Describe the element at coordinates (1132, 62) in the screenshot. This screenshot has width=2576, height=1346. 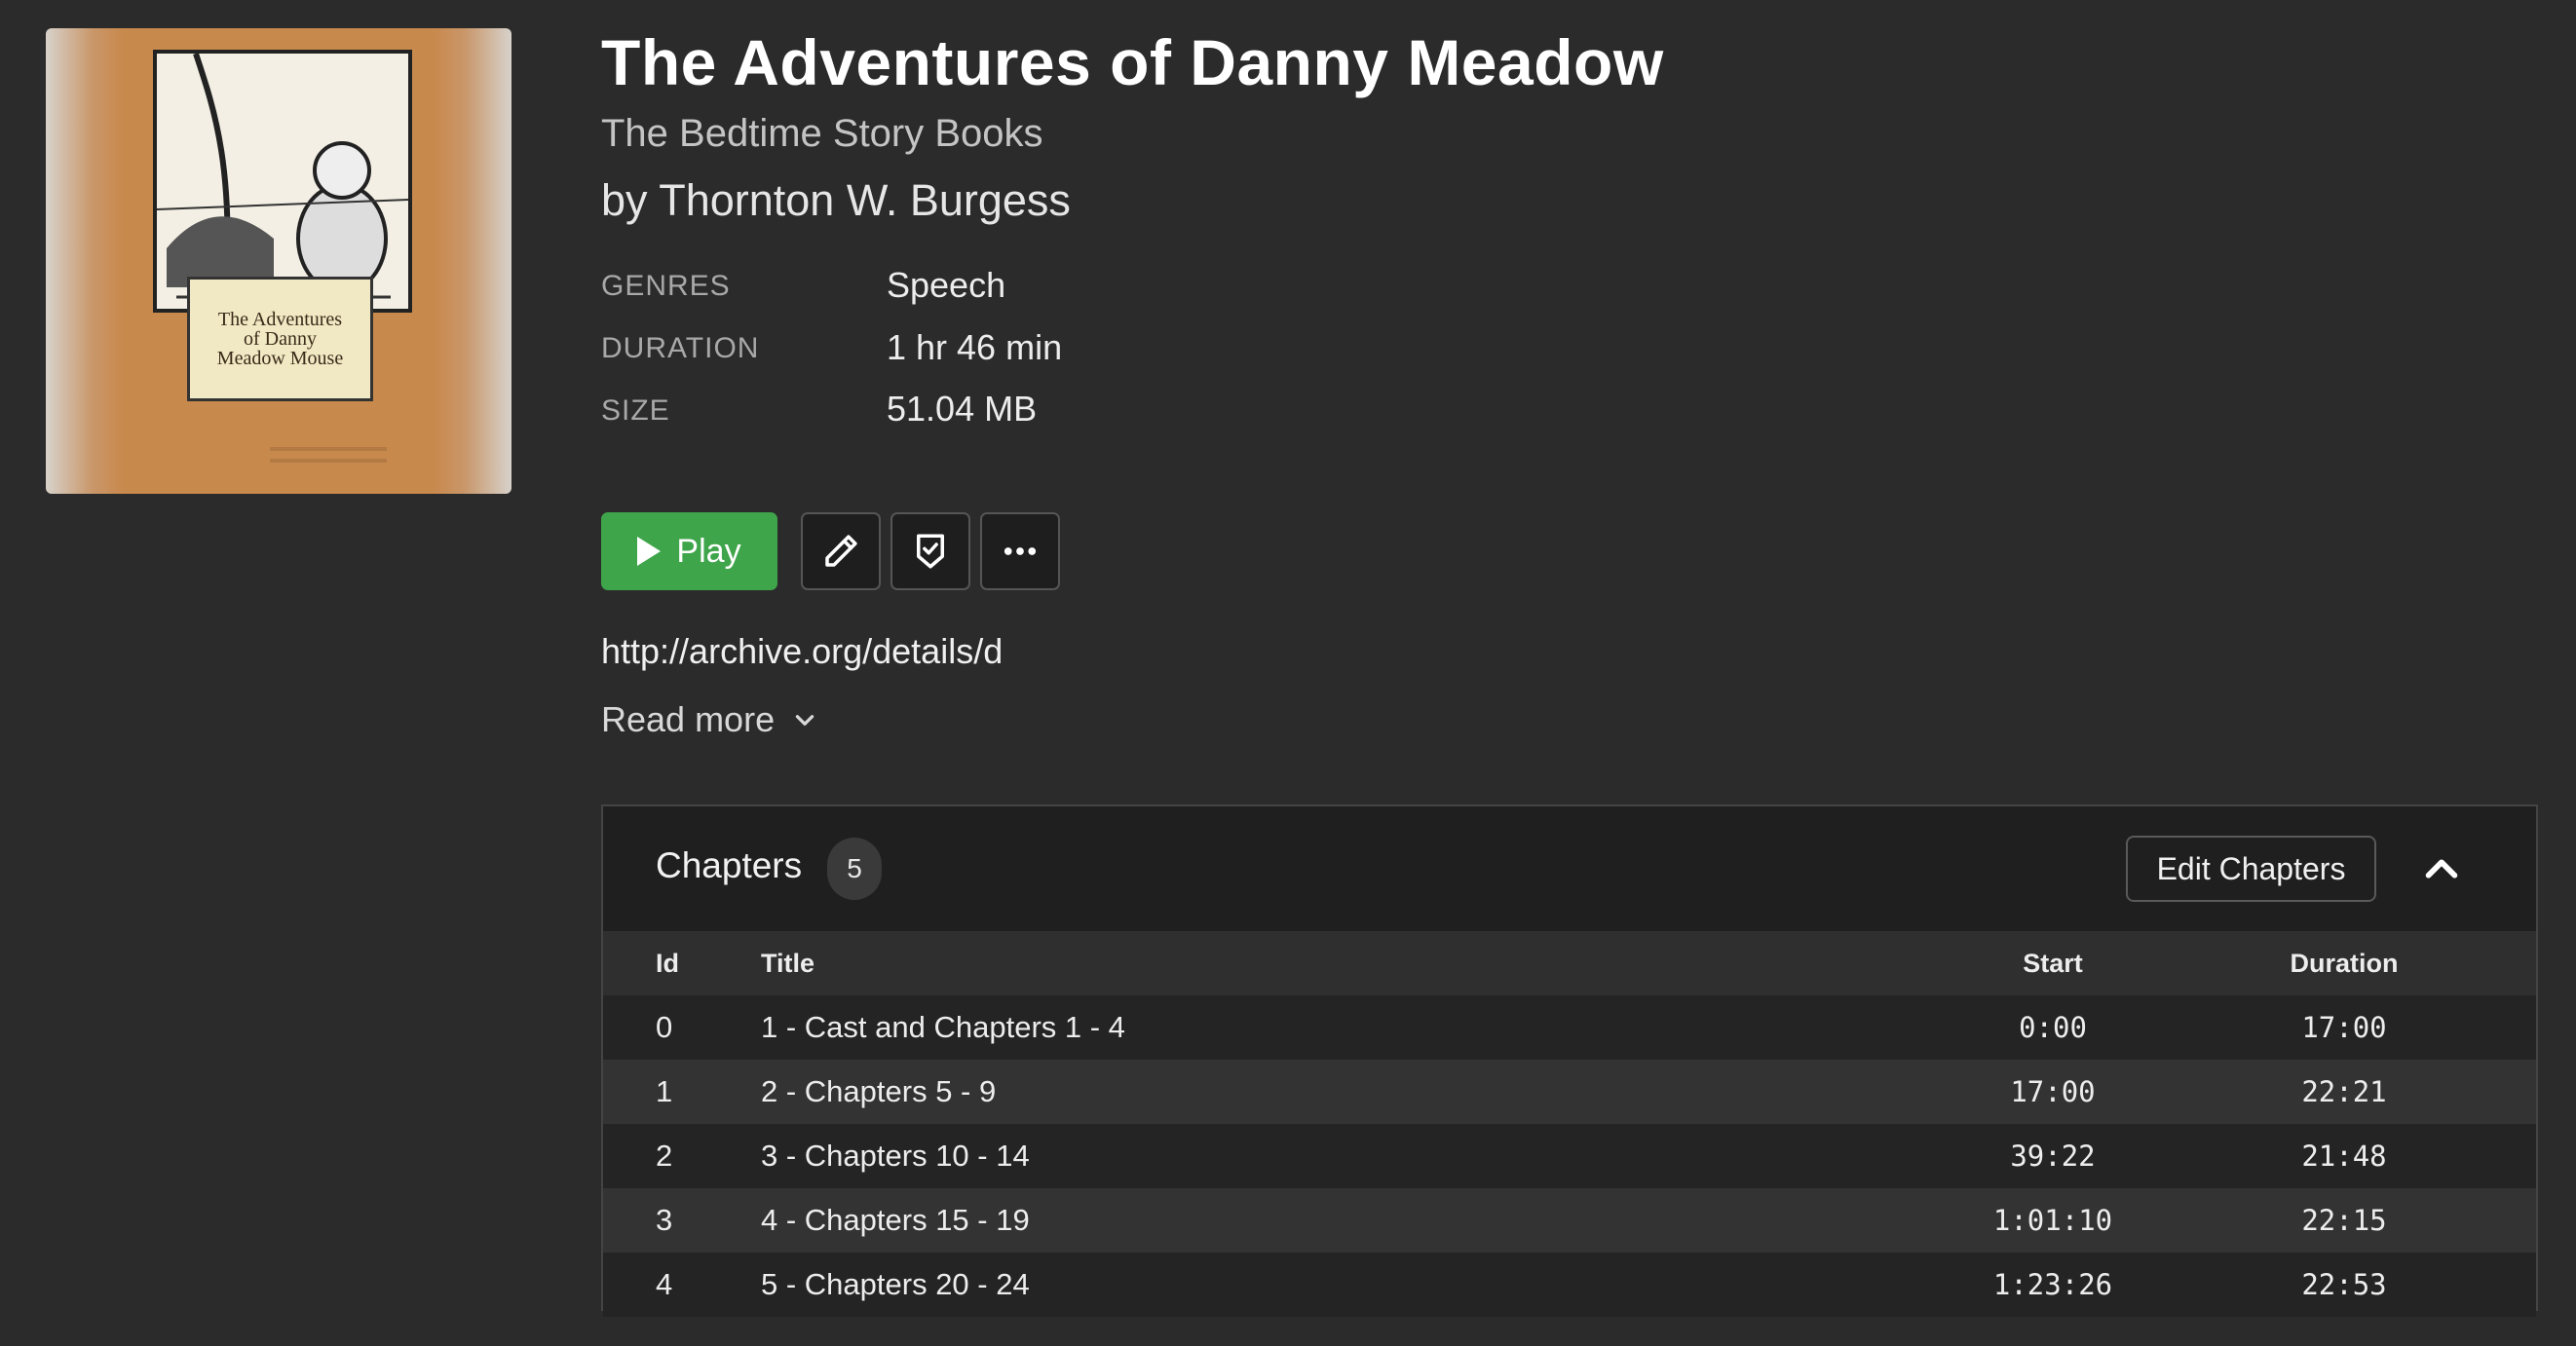
I see `book-title: The Adventures of Danny Meadow` at that location.